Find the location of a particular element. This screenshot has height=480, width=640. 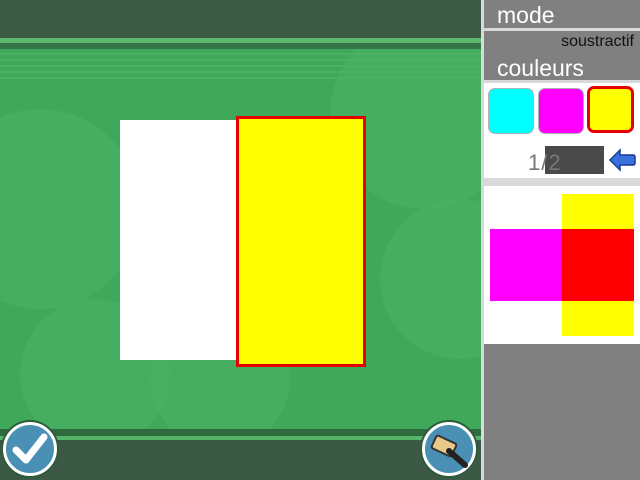

colors-label: couleurs is located at coordinates (540, 68).